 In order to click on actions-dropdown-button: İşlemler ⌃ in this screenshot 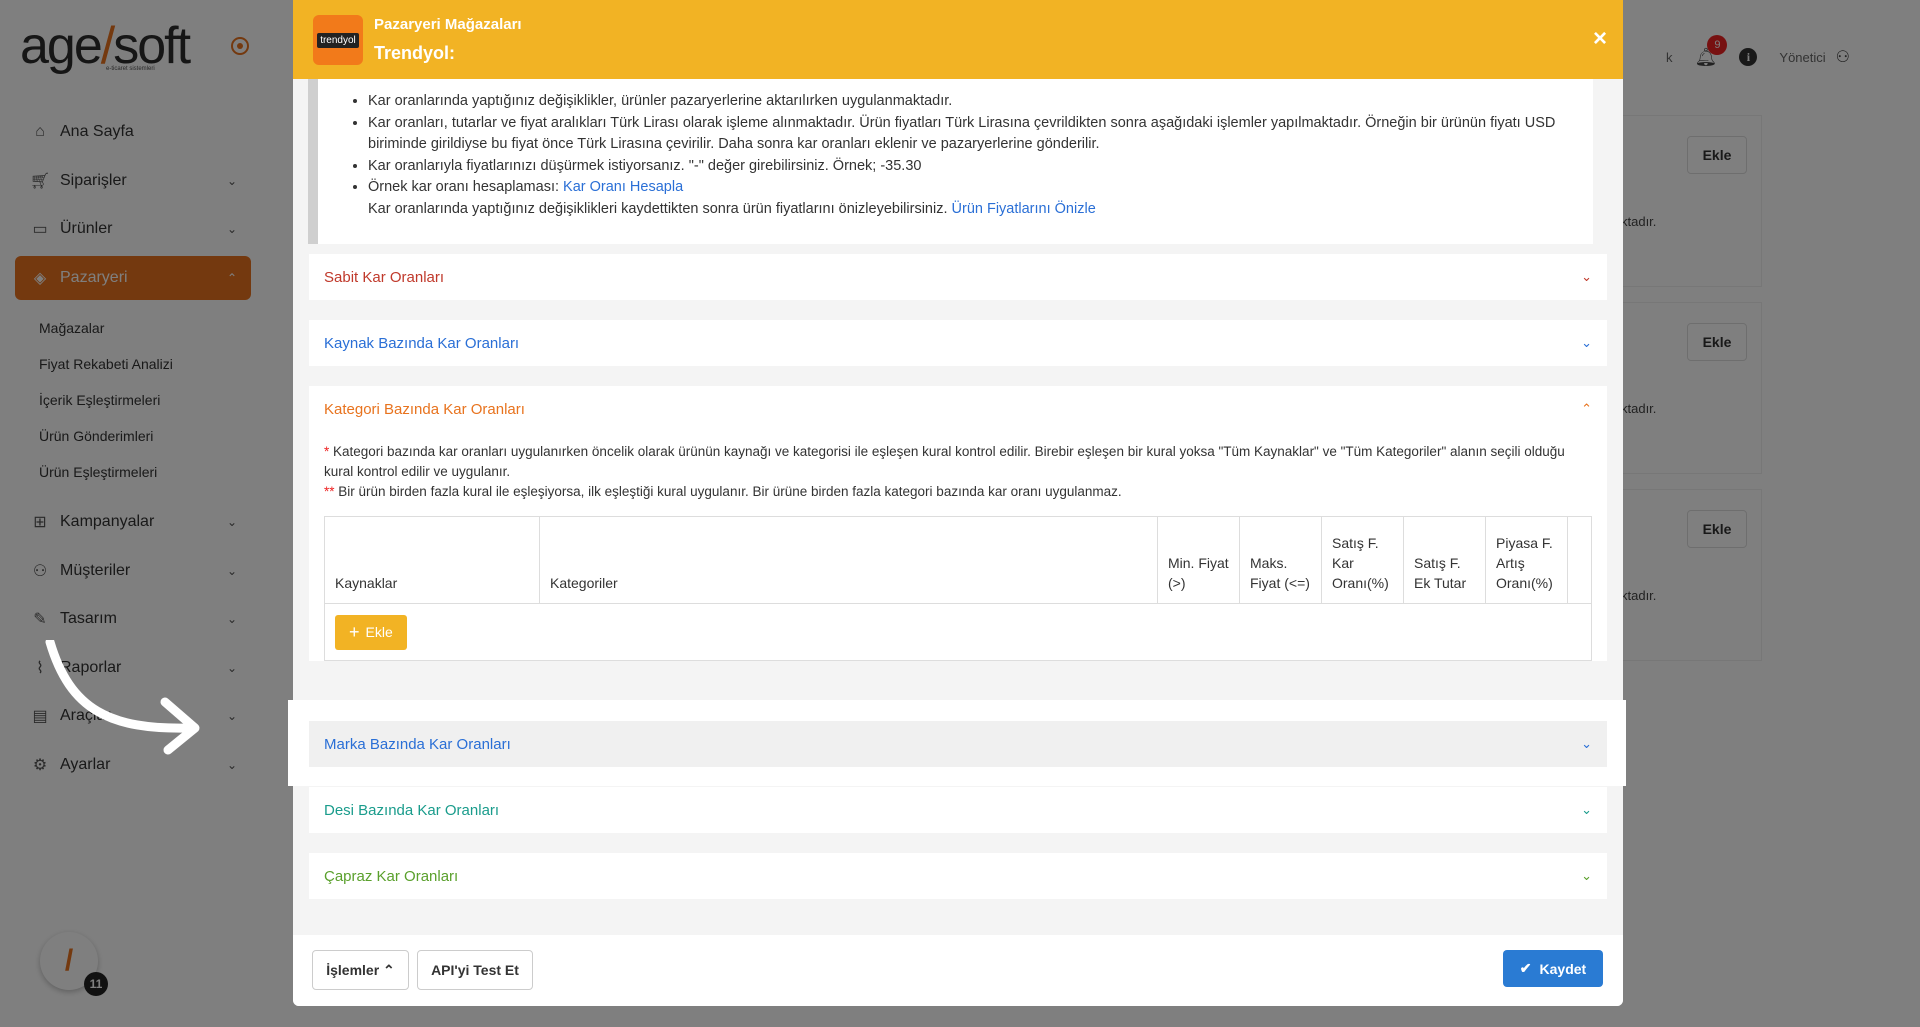, I will do `click(360, 970)`.